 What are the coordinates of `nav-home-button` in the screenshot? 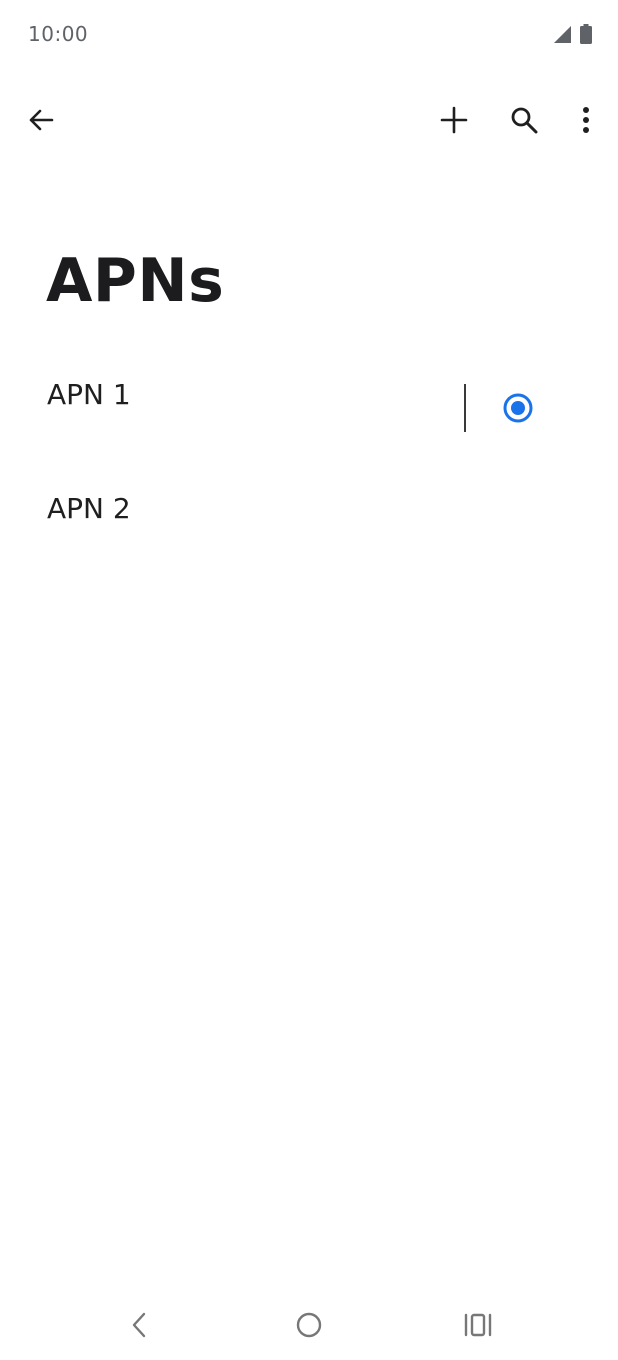 It's located at (309, 1325).